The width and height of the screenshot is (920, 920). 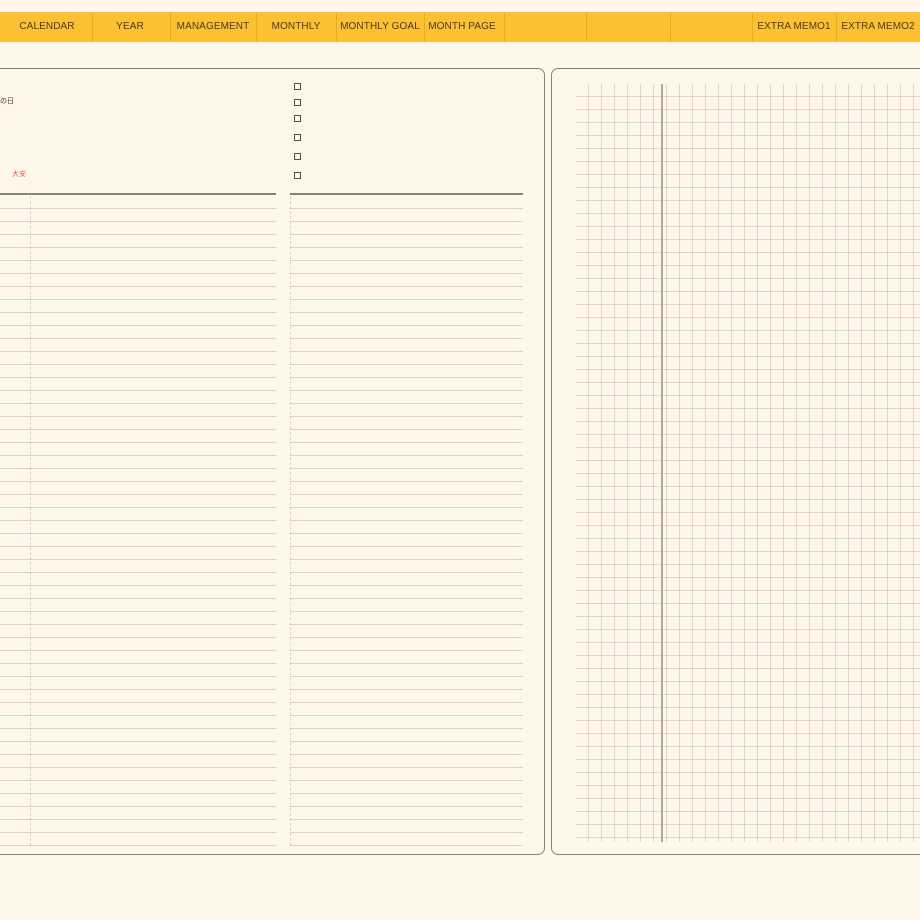 I want to click on tab-year: YEAR, so click(x=130, y=27).